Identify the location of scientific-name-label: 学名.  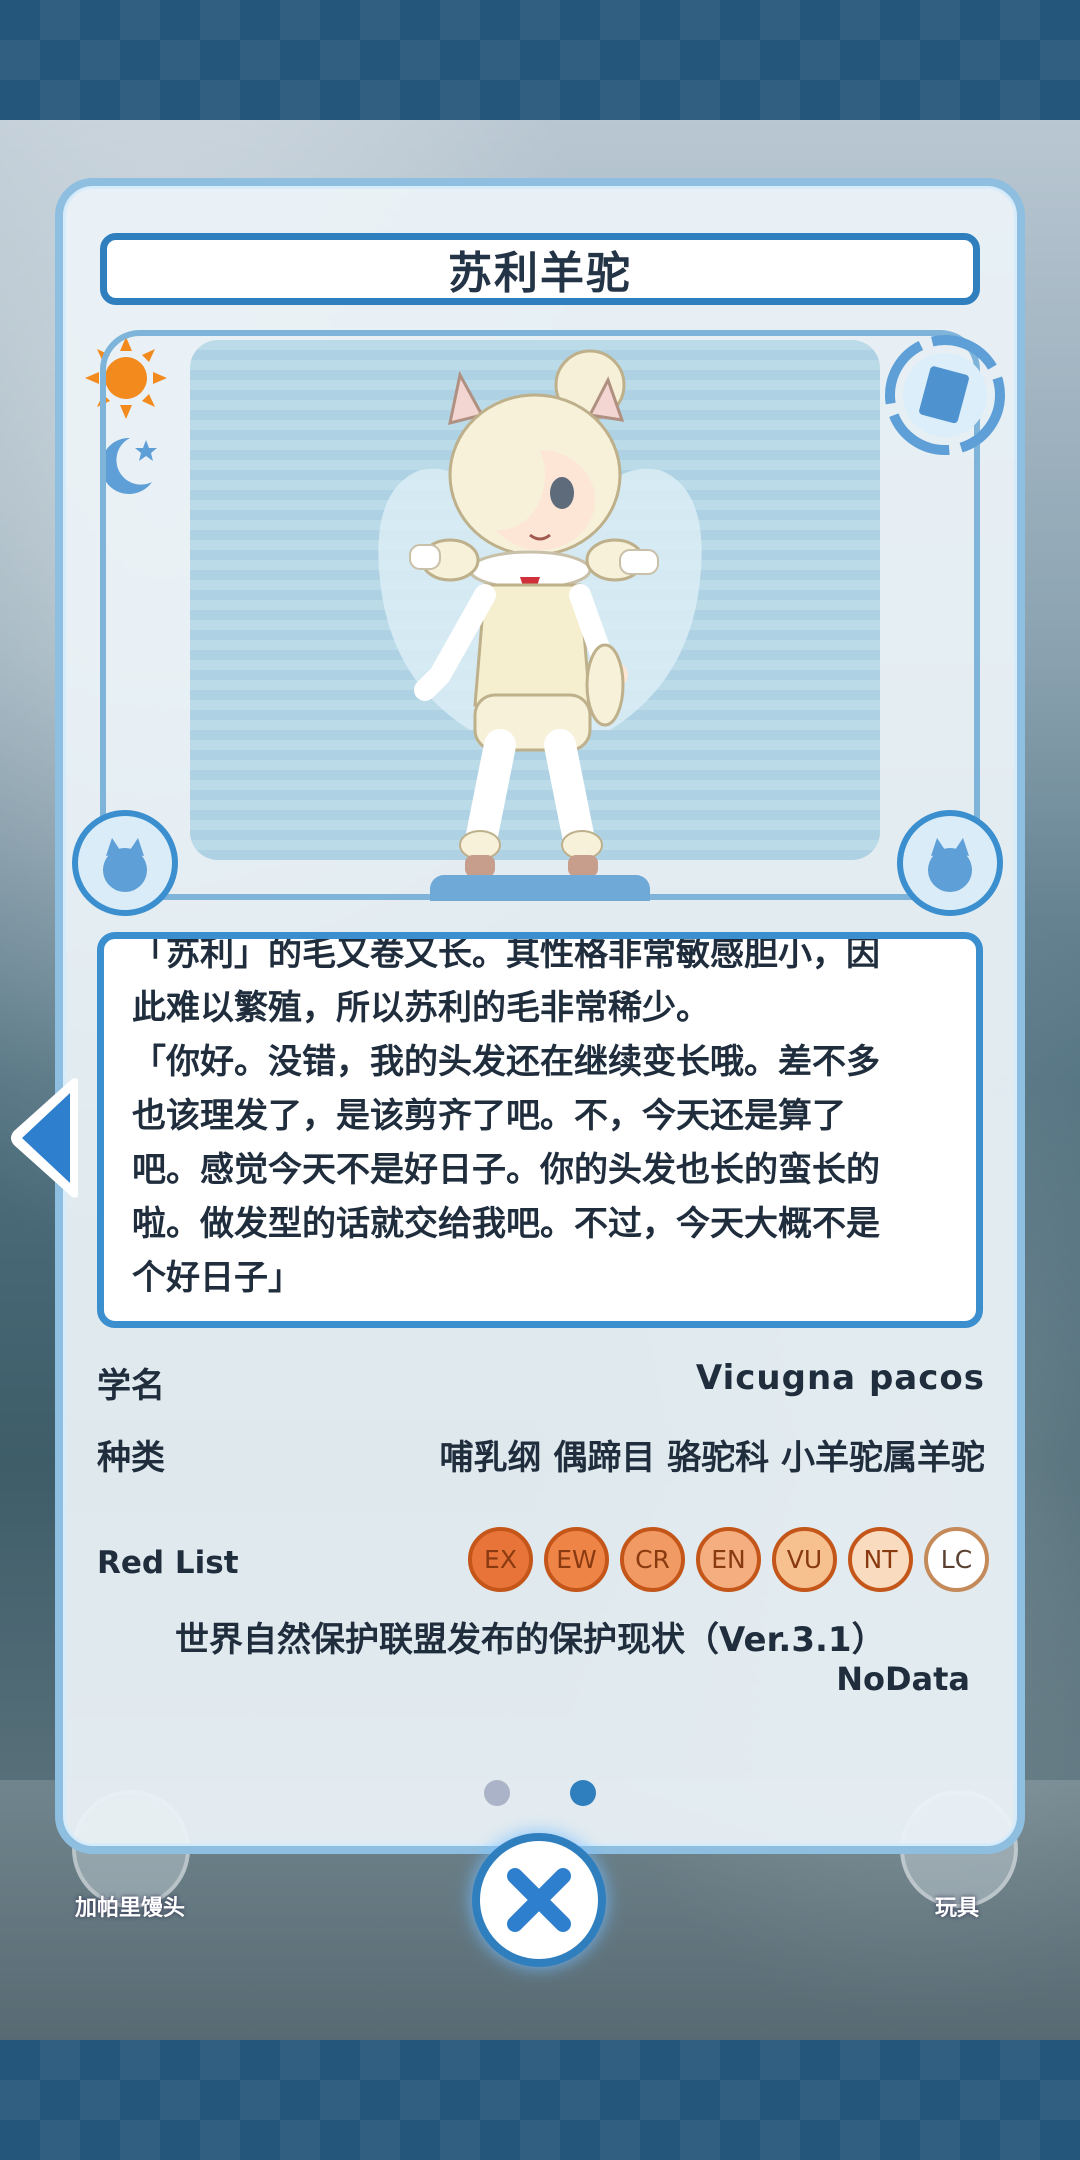
(131, 1386).